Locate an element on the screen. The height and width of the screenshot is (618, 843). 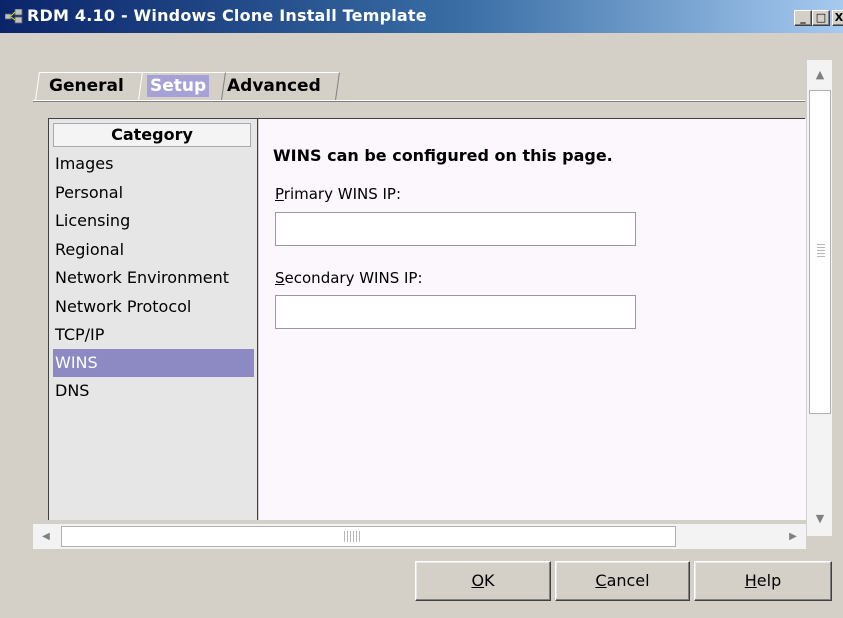
ok-button: OK is located at coordinates (483, 581).